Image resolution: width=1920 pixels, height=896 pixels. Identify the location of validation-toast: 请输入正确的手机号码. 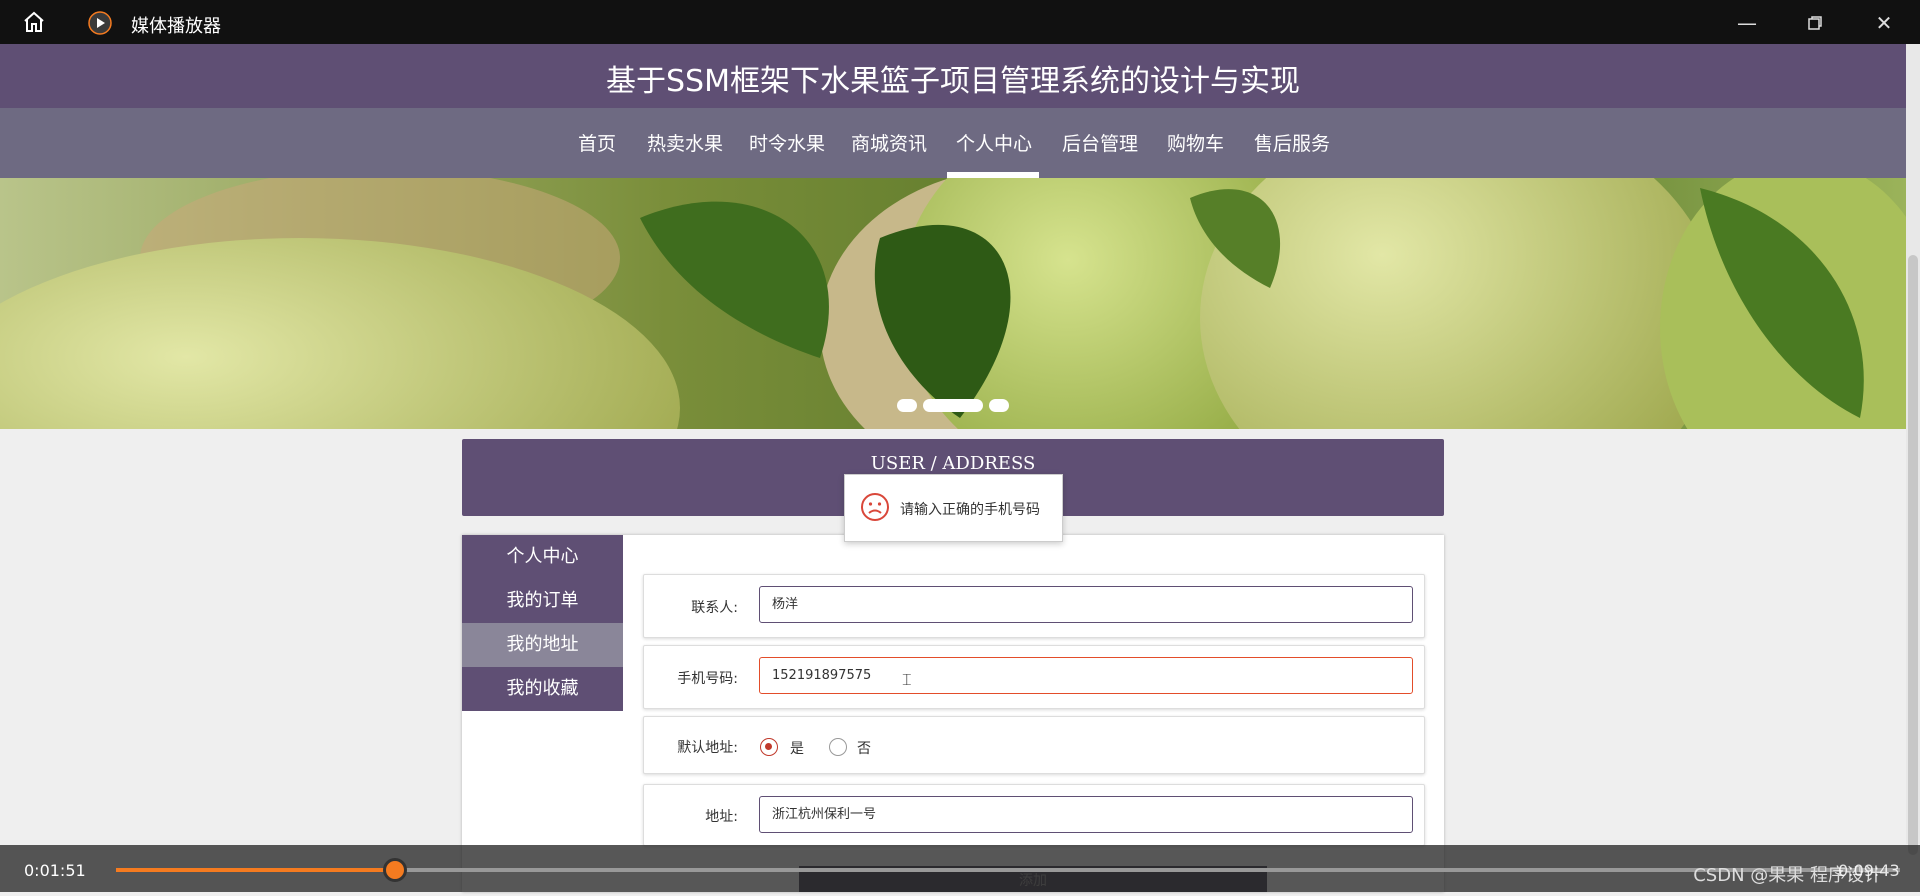
(953, 508).